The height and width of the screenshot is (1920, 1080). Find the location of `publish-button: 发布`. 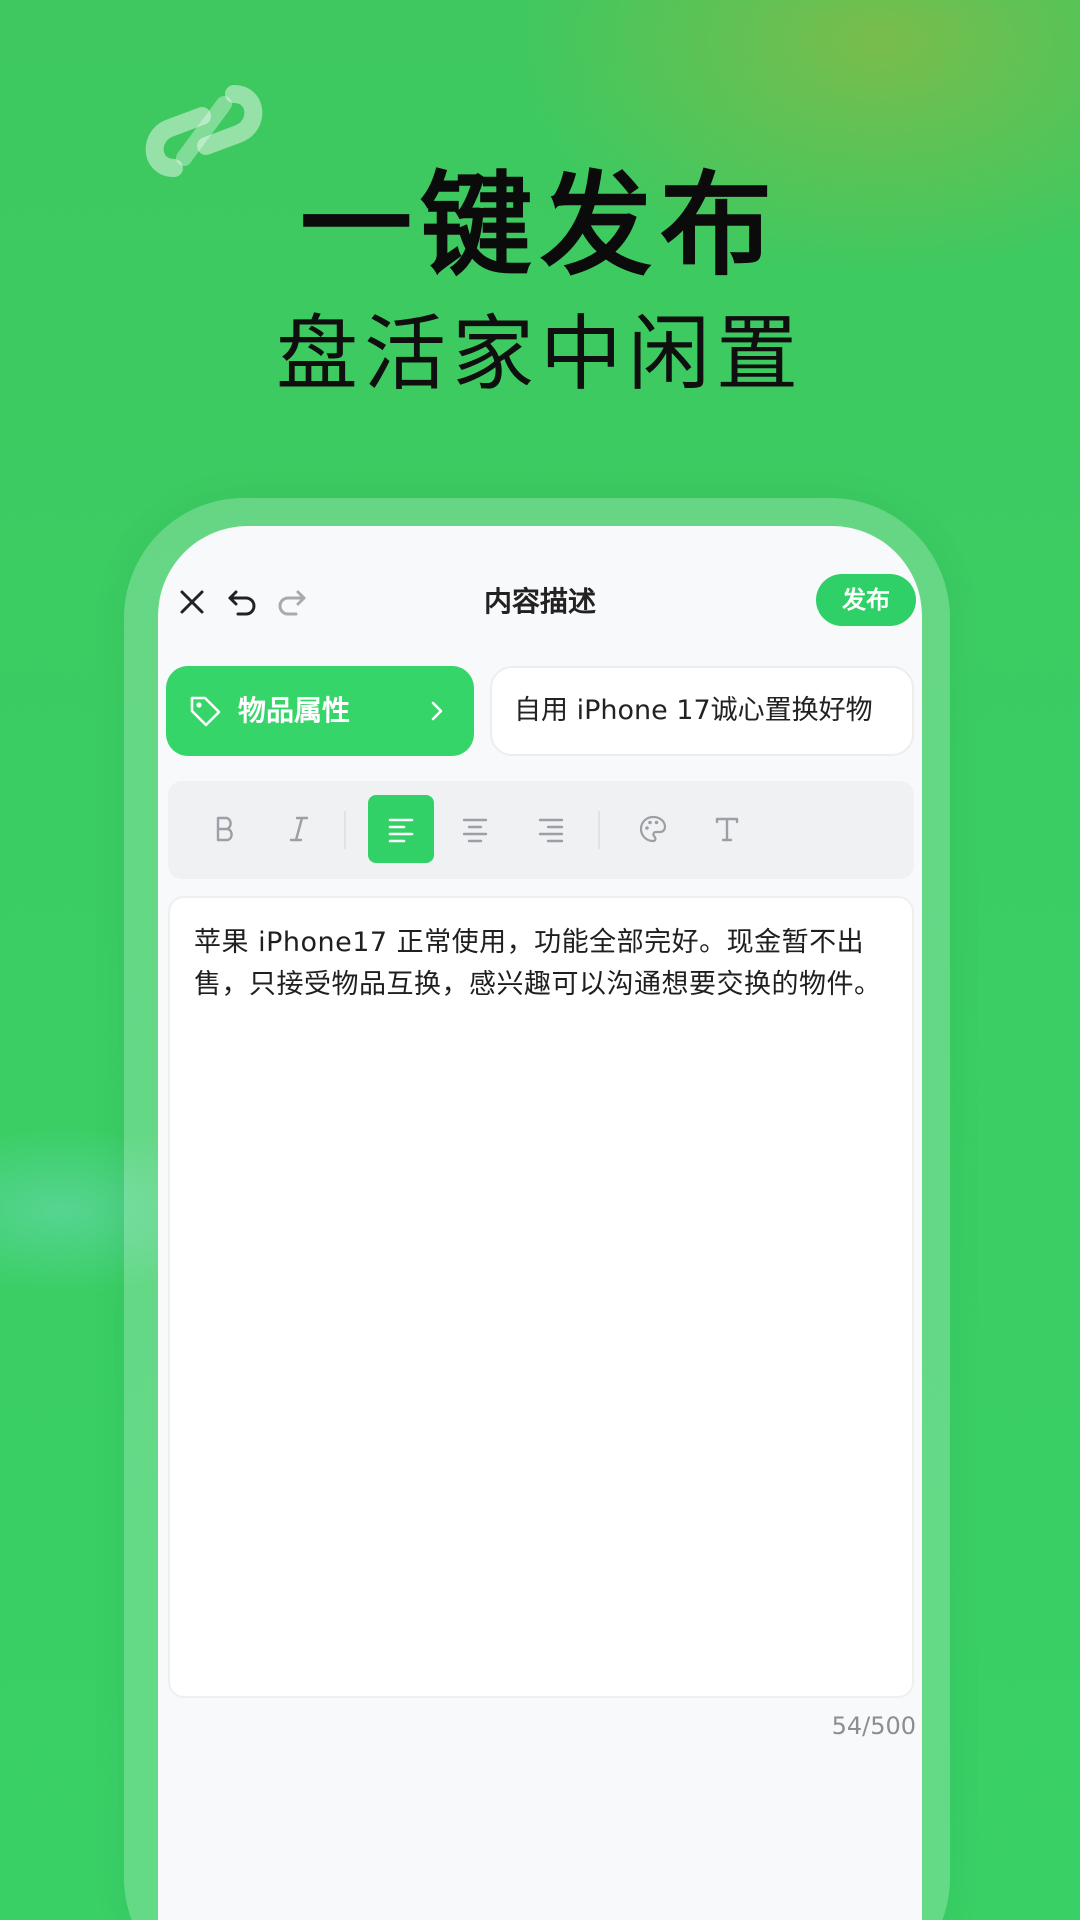

publish-button: 发布 is located at coordinates (866, 600).